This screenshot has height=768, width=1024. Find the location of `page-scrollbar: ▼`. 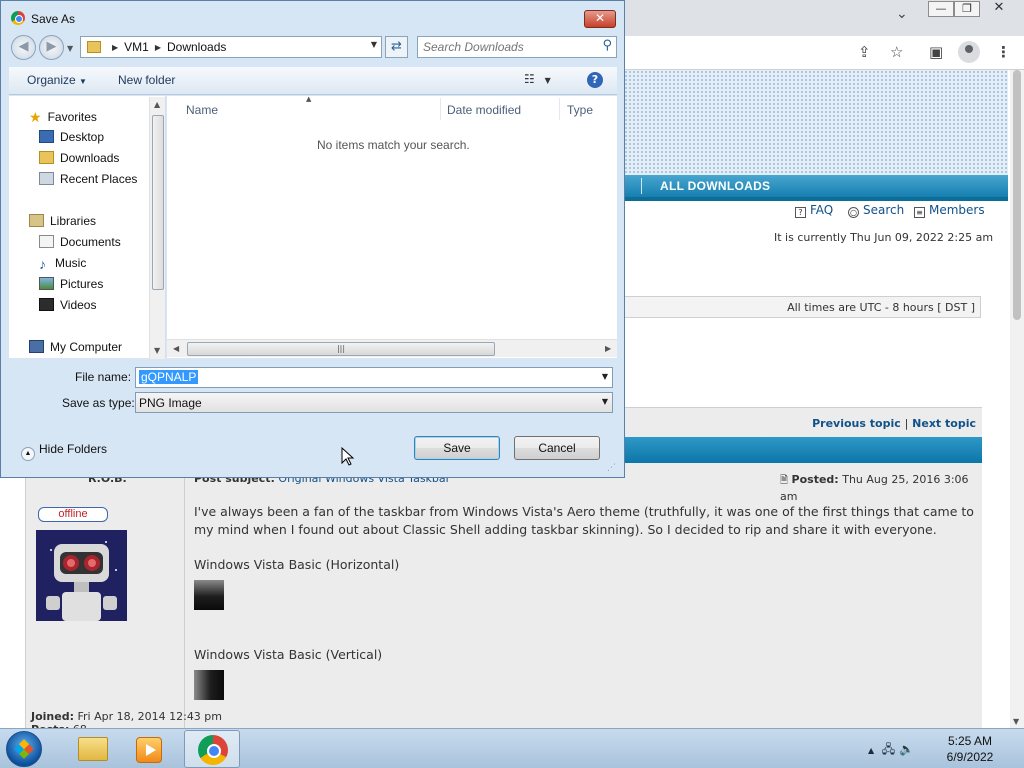

page-scrollbar: ▼ is located at coordinates (1017, 399).